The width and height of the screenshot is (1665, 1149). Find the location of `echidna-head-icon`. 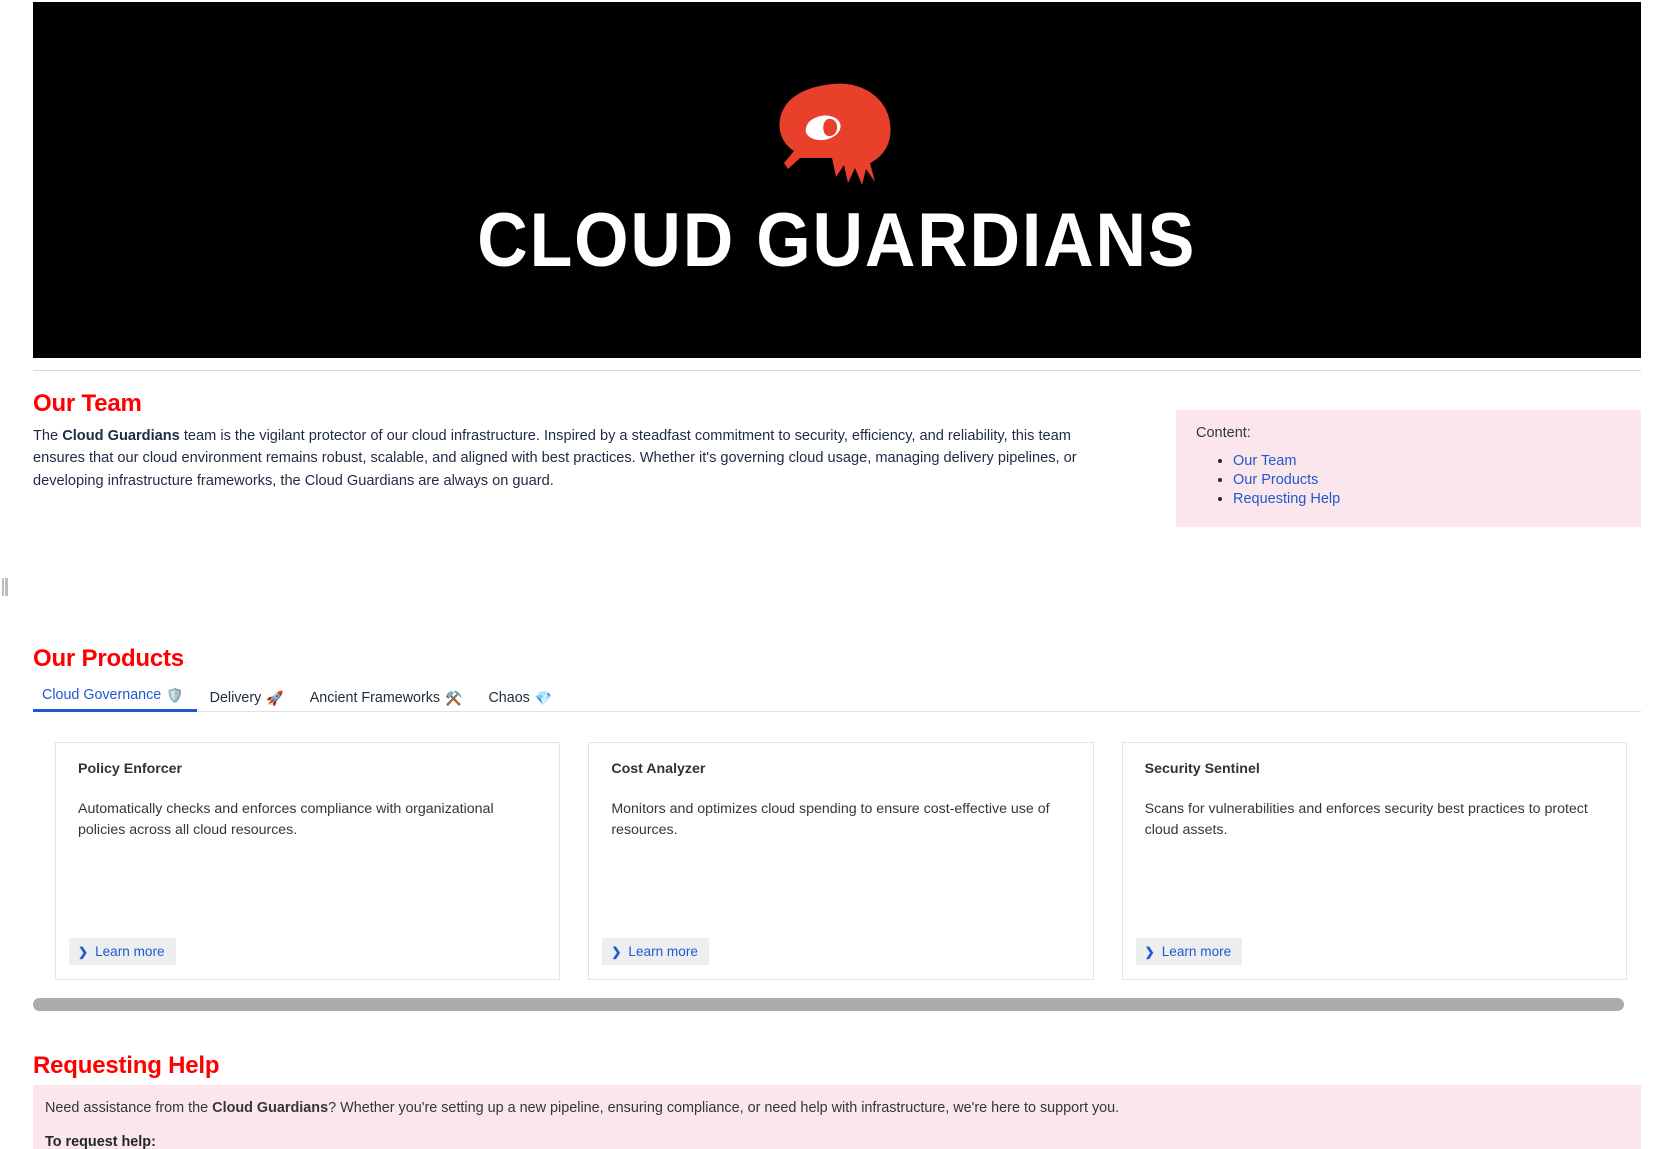

echidna-head-icon is located at coordinates (834, 134).